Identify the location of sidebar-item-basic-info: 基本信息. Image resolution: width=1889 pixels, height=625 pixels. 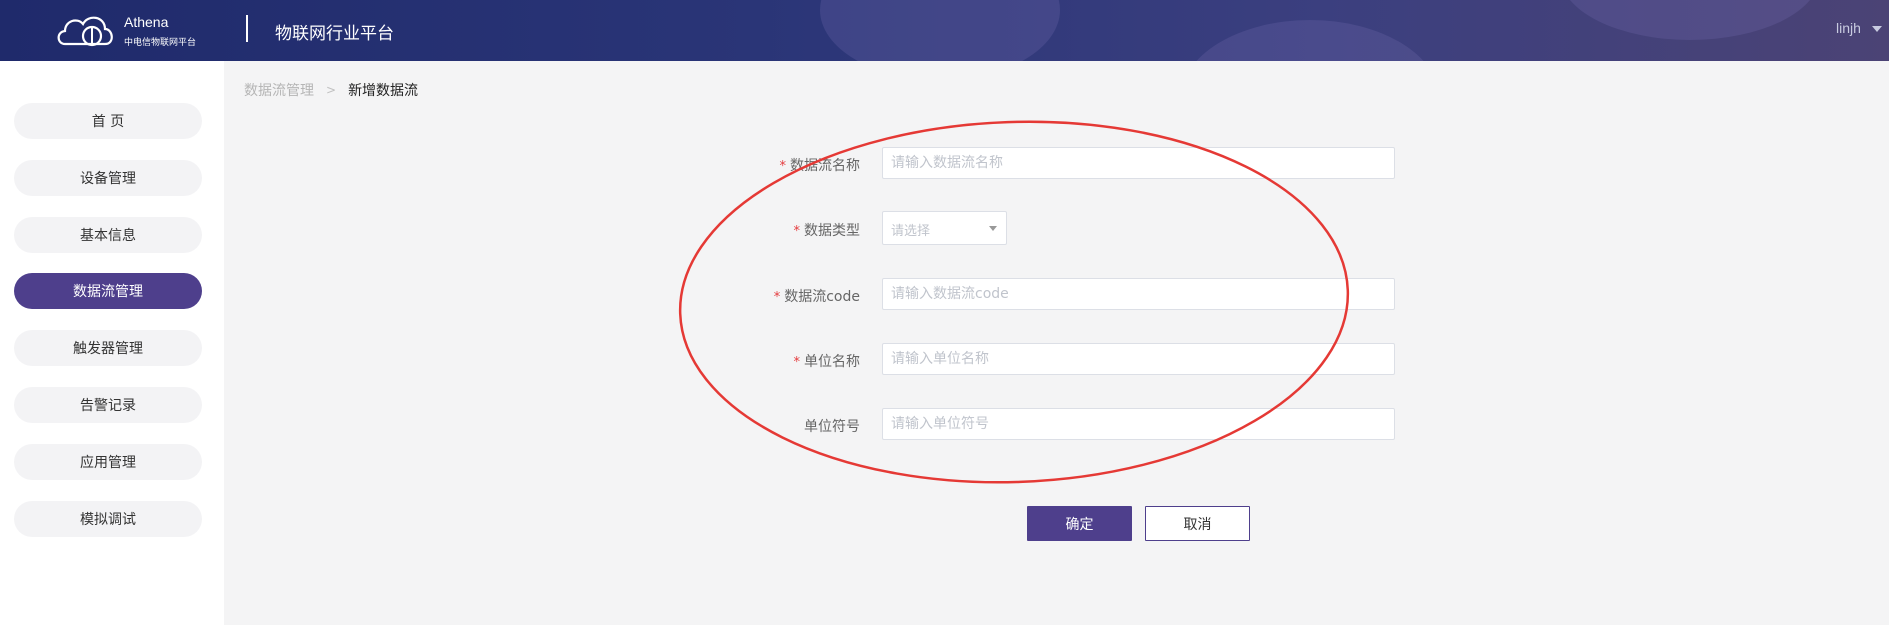
(108, 235).